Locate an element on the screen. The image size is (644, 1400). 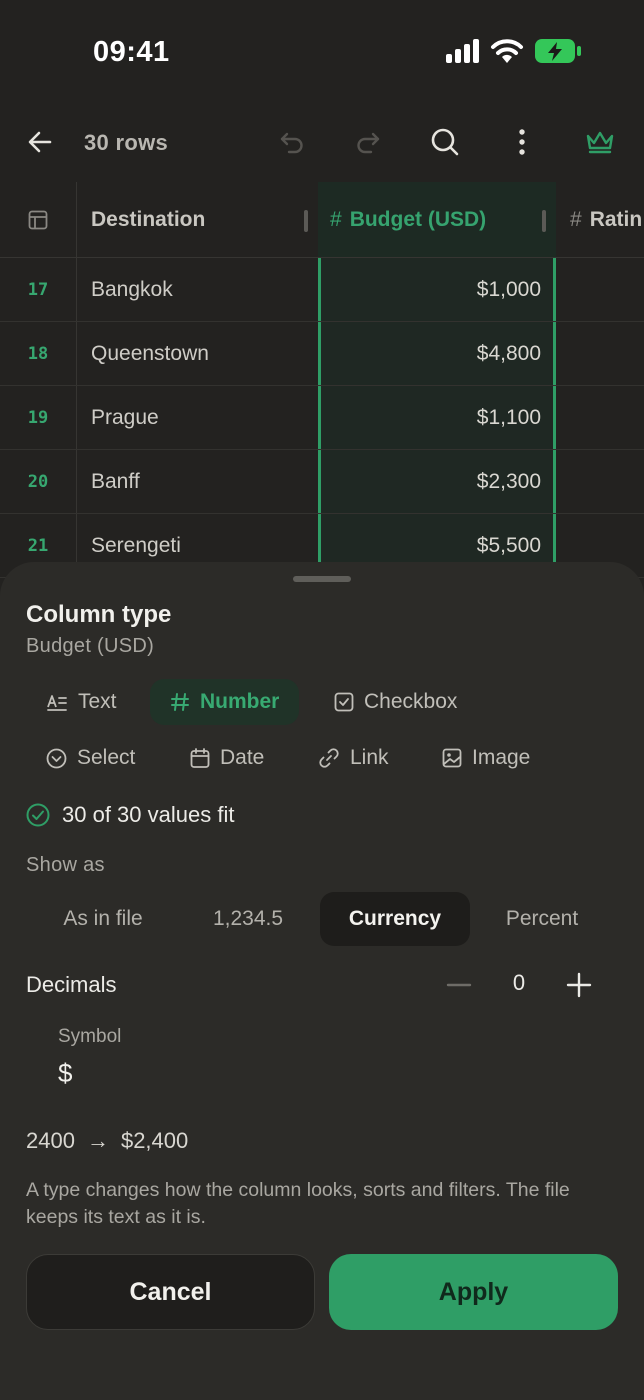
budget-cell: $4,800 is located at coordinates (437, 353).